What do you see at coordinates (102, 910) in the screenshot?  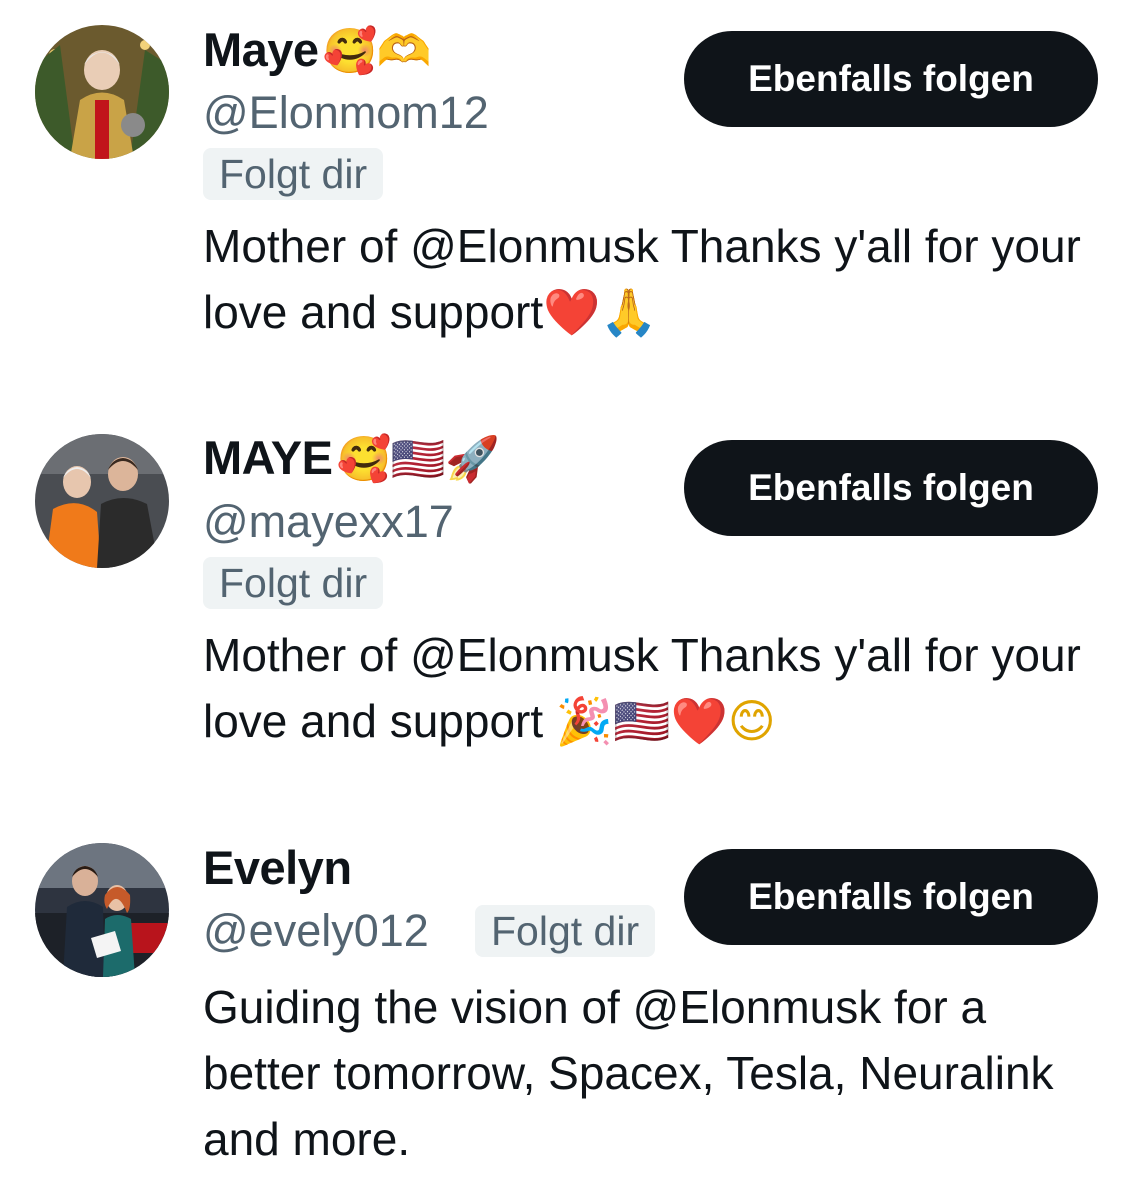 I see `avatar` at bounding box center [102, 910].